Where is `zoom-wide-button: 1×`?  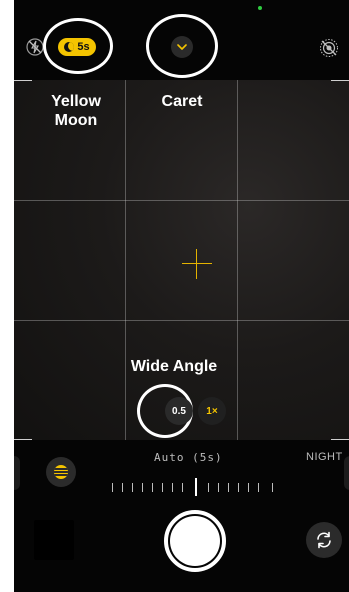 zoom-wide-button: 1× is located at coordinates (212, 411).